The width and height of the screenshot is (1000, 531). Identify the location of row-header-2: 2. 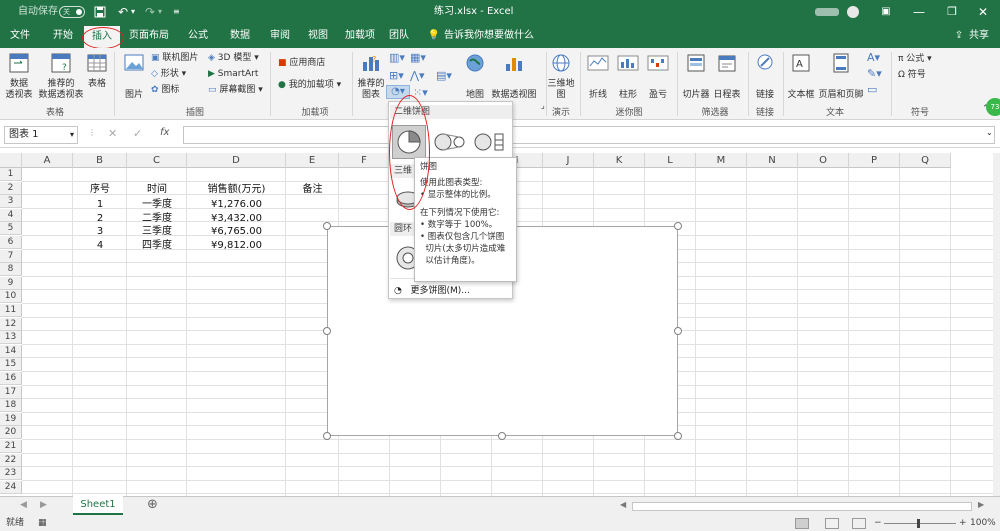
(11, 188).